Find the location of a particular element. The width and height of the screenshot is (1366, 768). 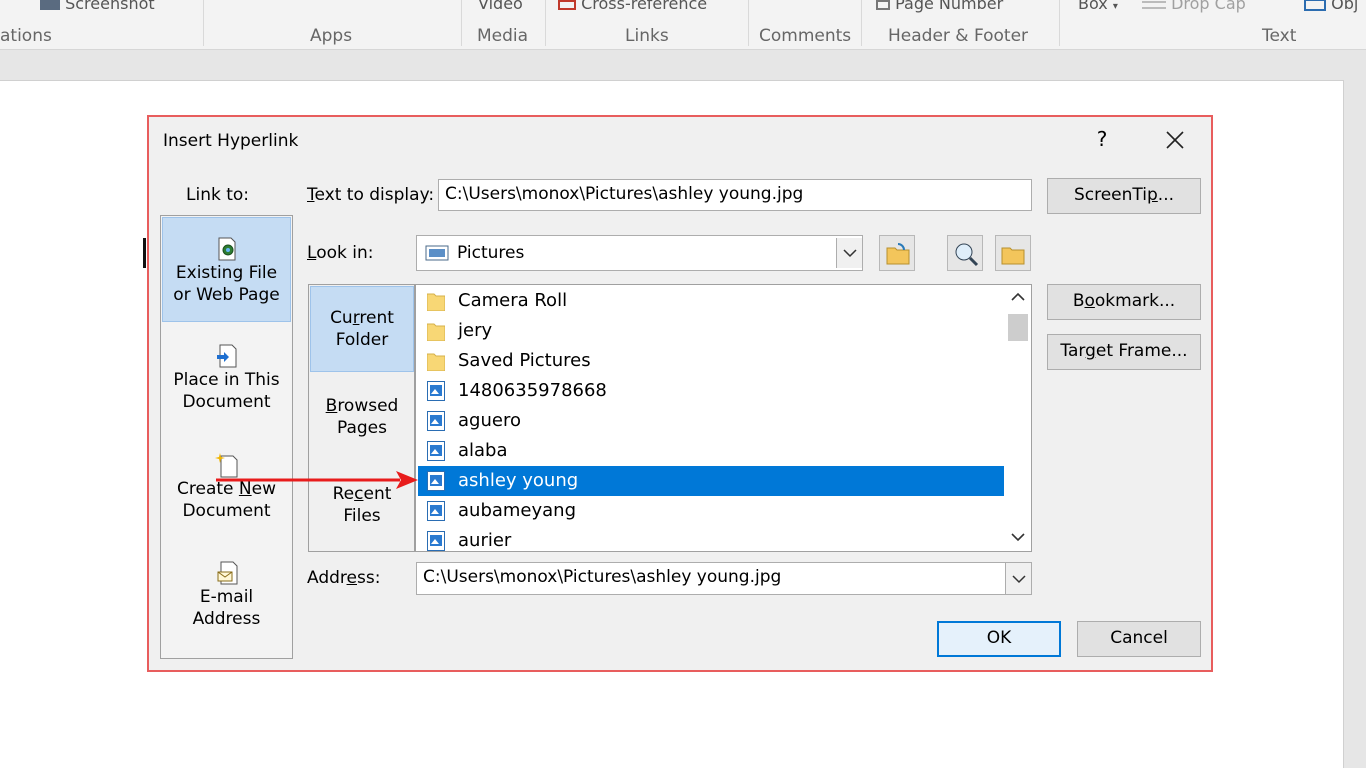

look-in-value: Pictures is located at coordinates (491, 253).